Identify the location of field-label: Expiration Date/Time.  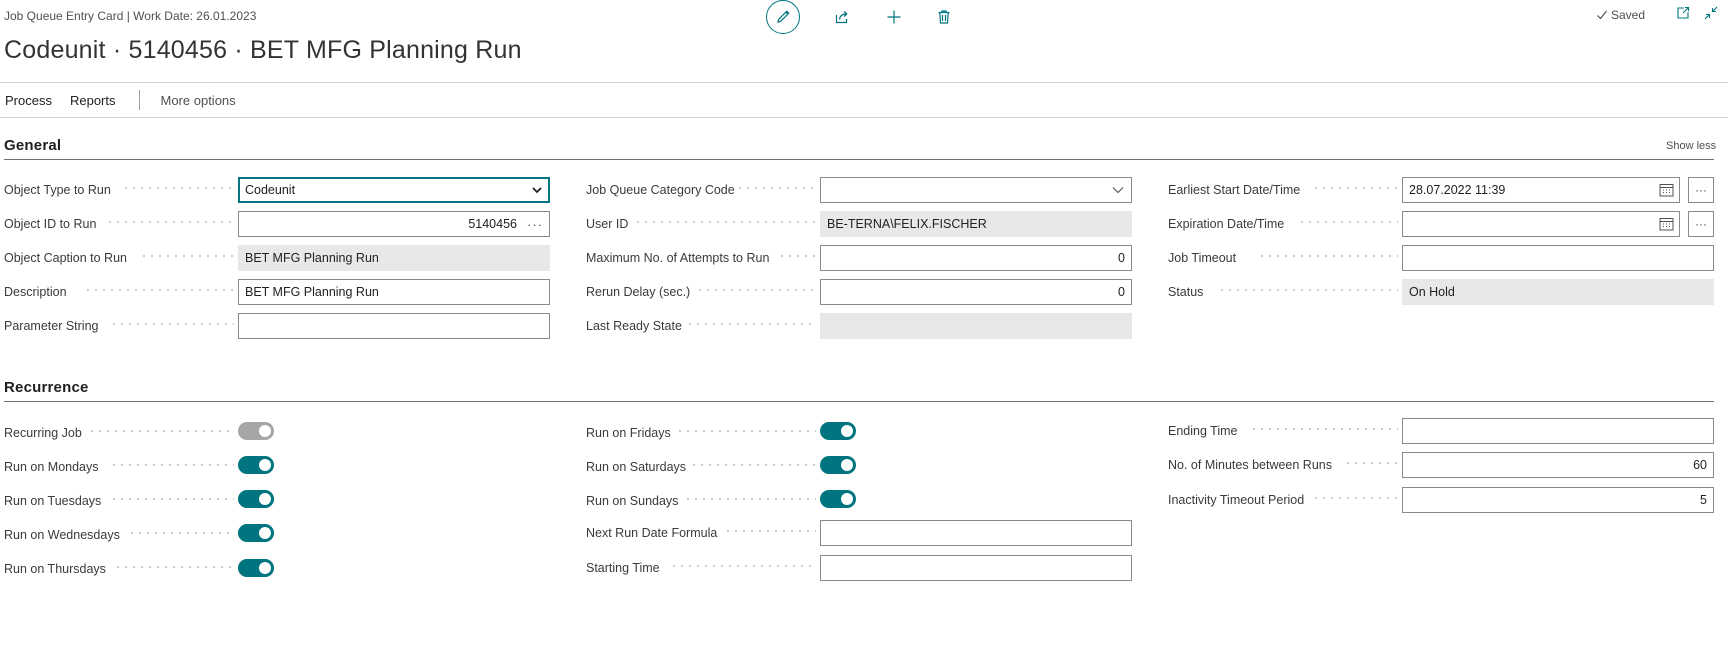
(1226, 224).